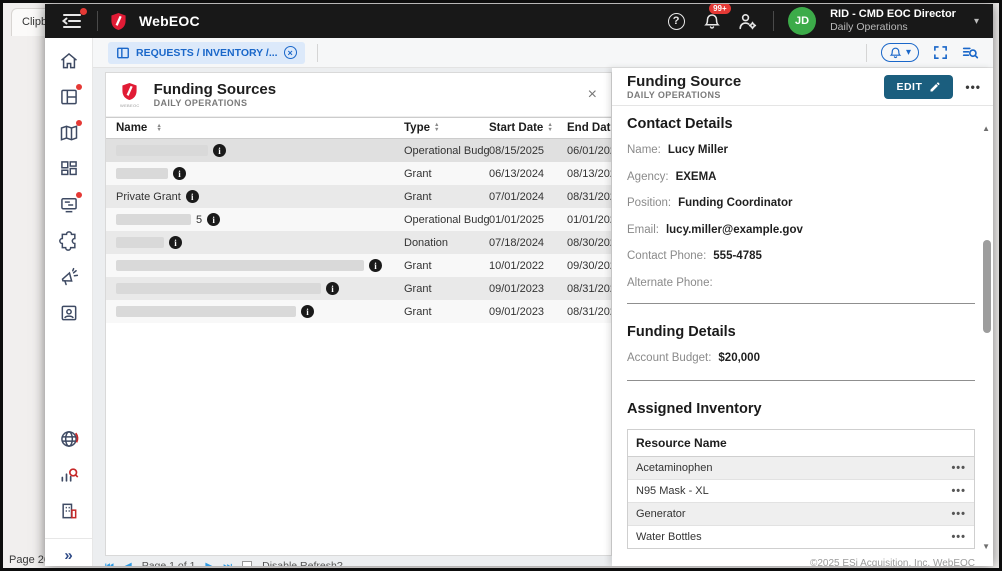  I want to click on last-page-icon: ⏭, so click(227, 564).